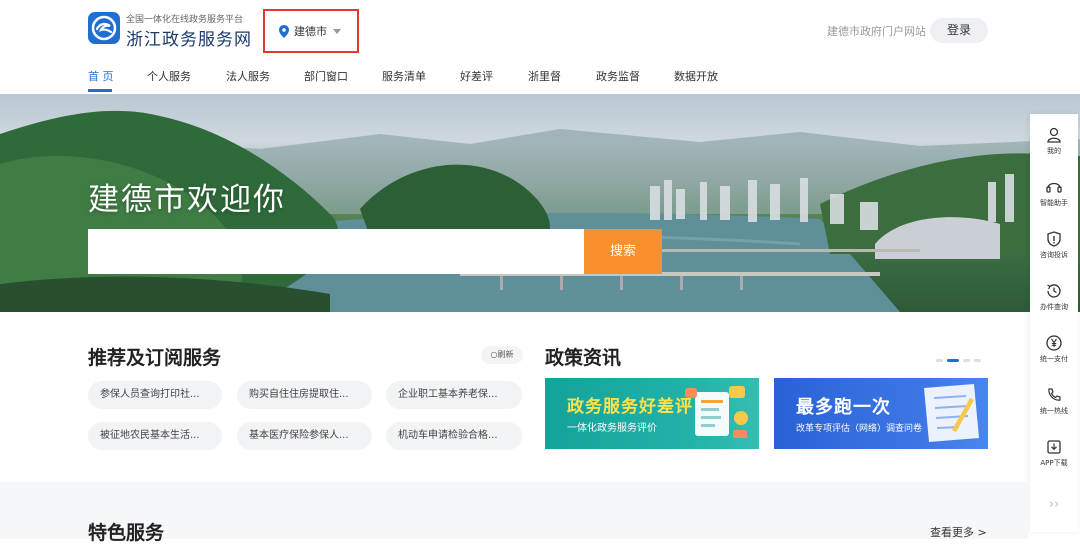  What do you see at coordinates (544, 76) in the screenshot?
I see `nav-zheli-supervision: 浙里督` at bounding box center [544, 76].